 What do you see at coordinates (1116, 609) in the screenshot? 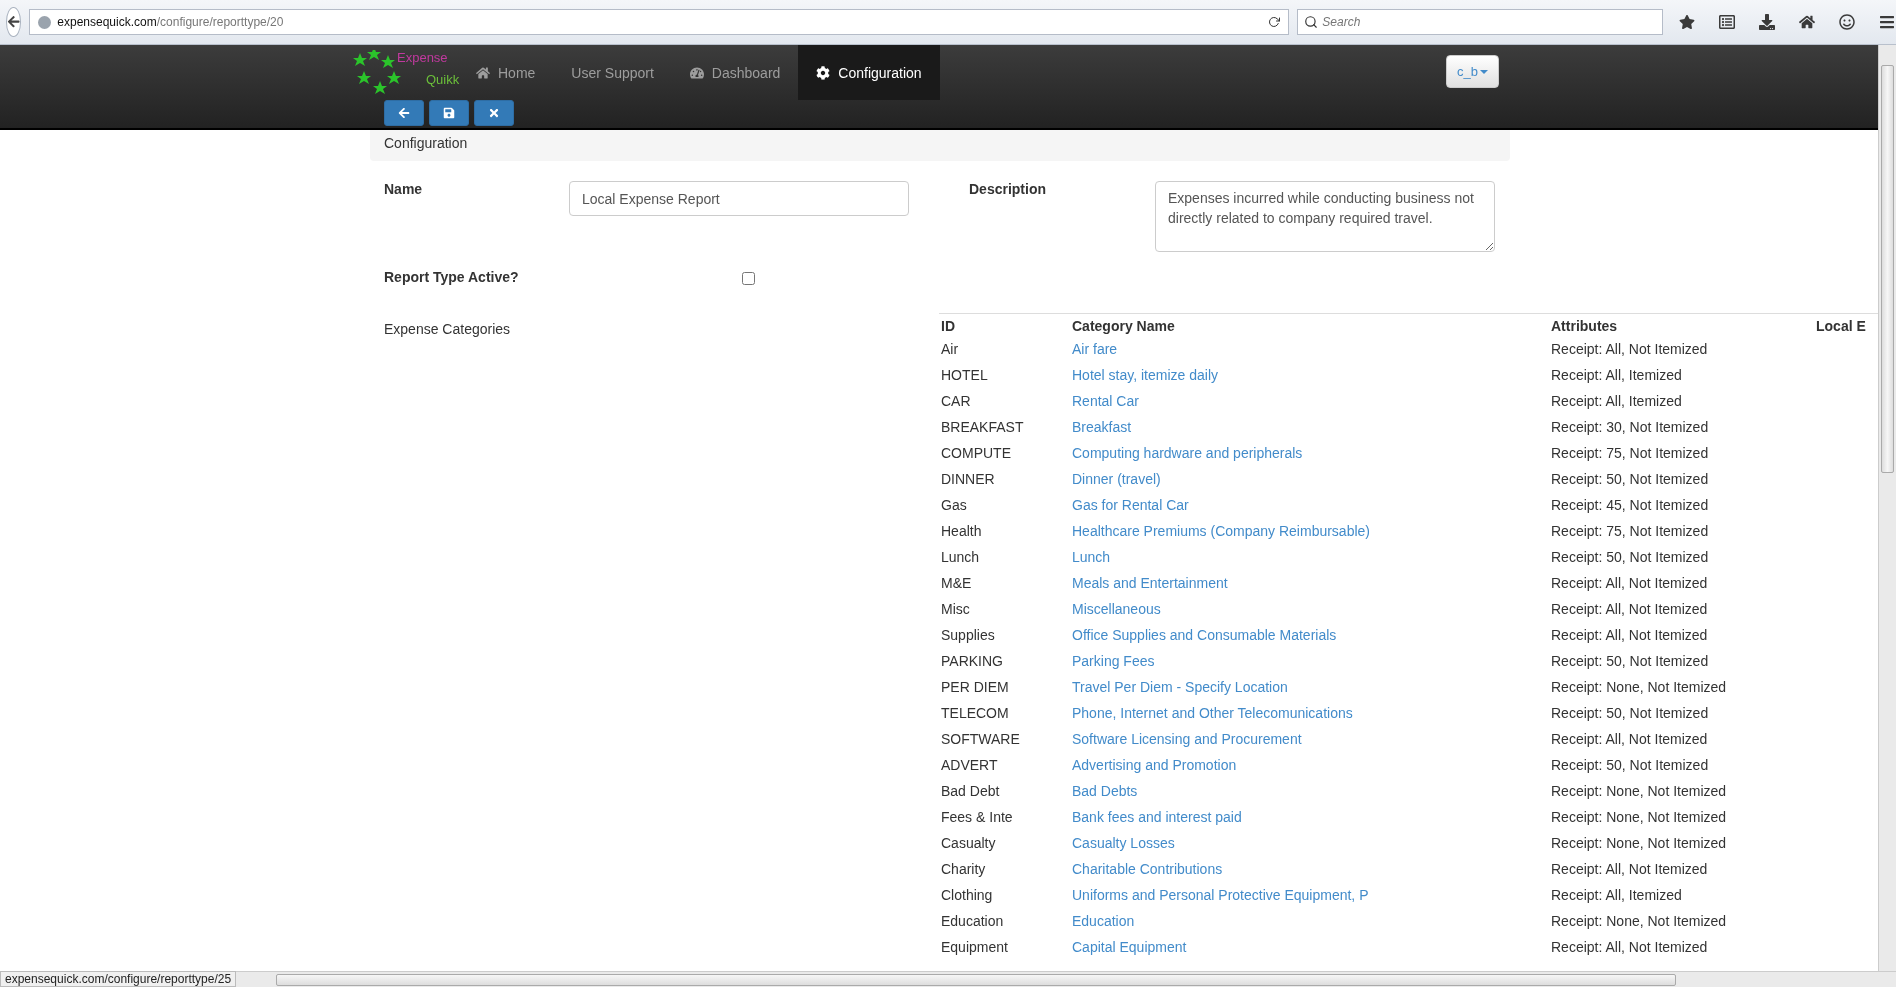
I see `category-link: Miscellaneous` at bounding box center [1116, 609].